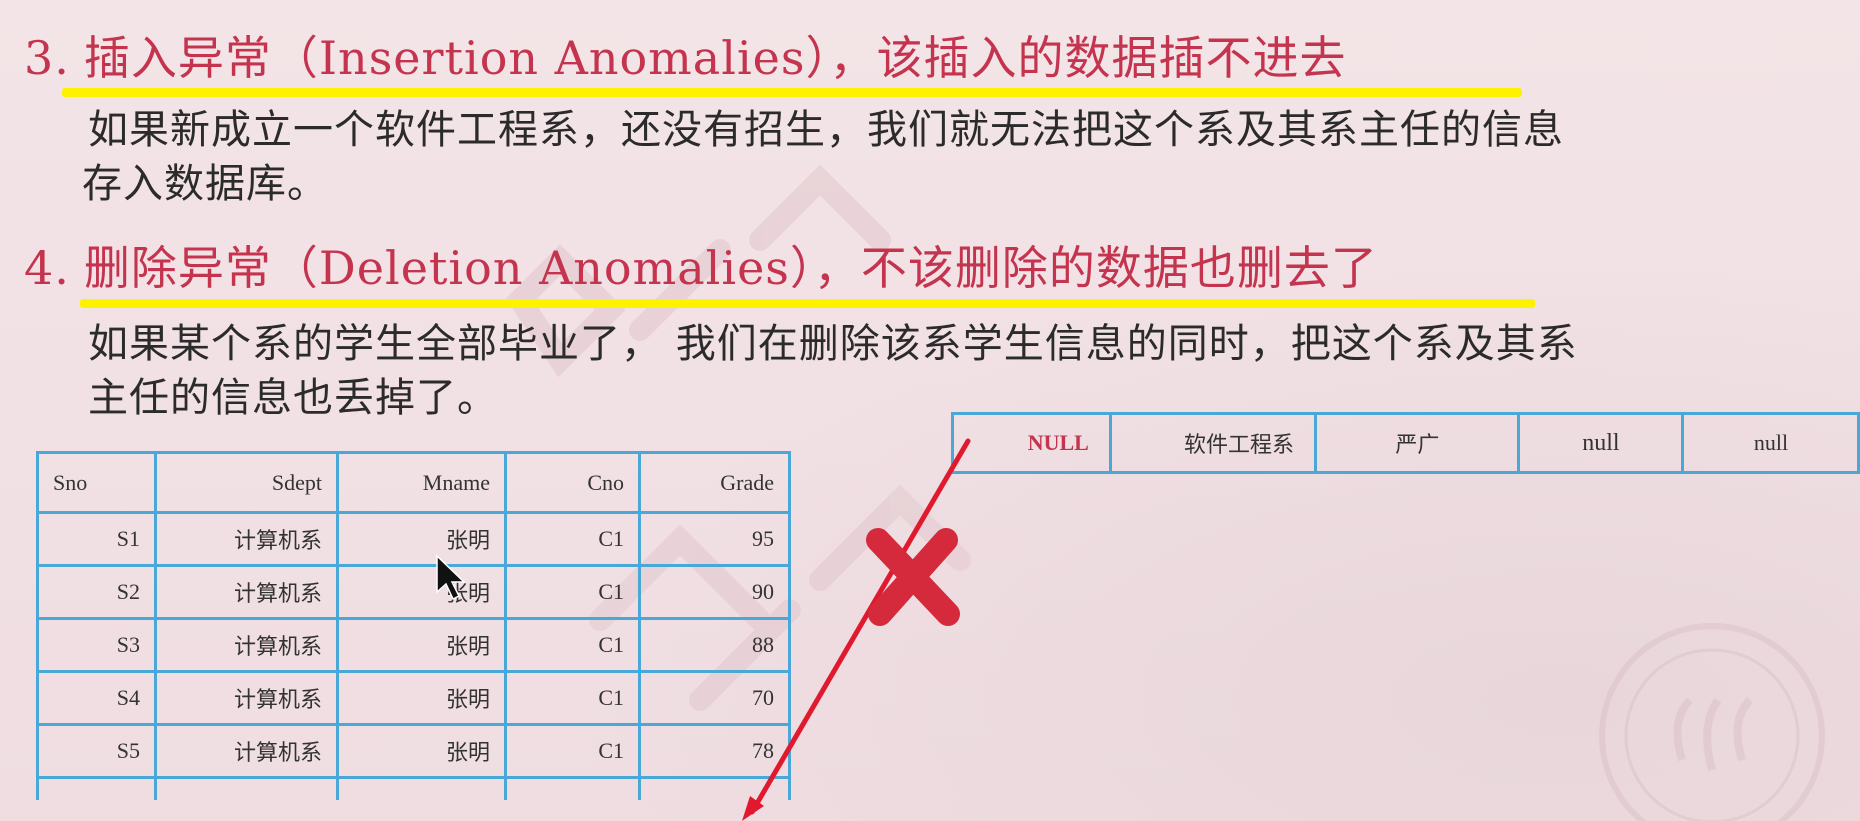  What do you see at coordinates (856, 629) in the screenshot?
I see `insert-arrow-icon` at bounding box center [856, 629].